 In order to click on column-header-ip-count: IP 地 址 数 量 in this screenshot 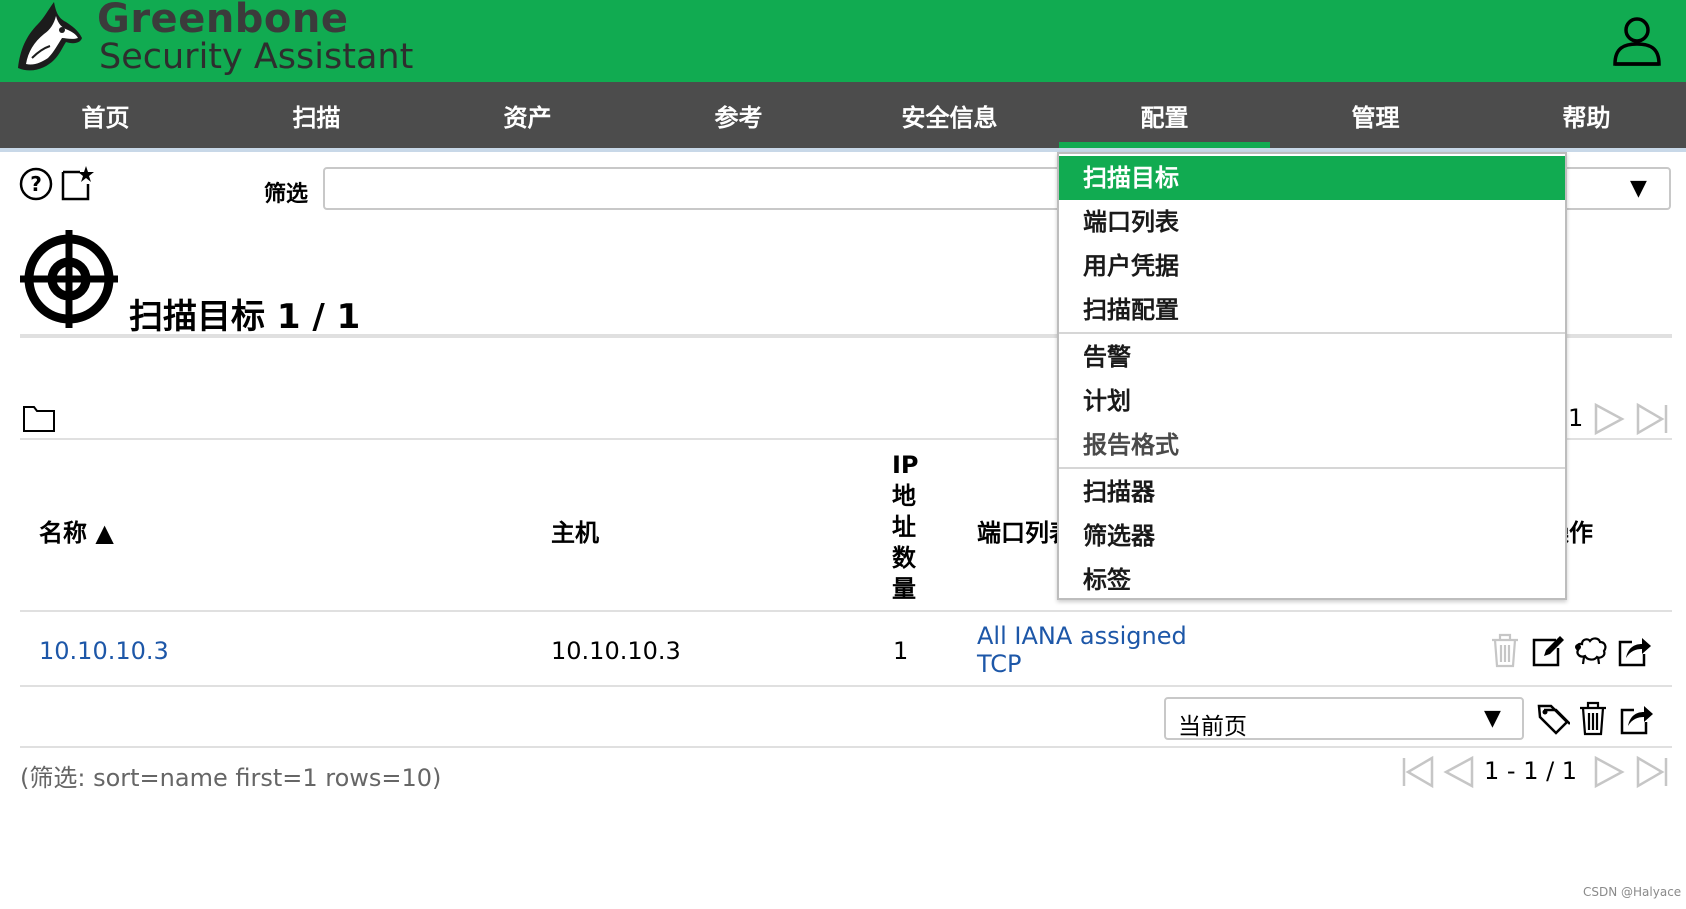, I will do `click(912, 527)`.